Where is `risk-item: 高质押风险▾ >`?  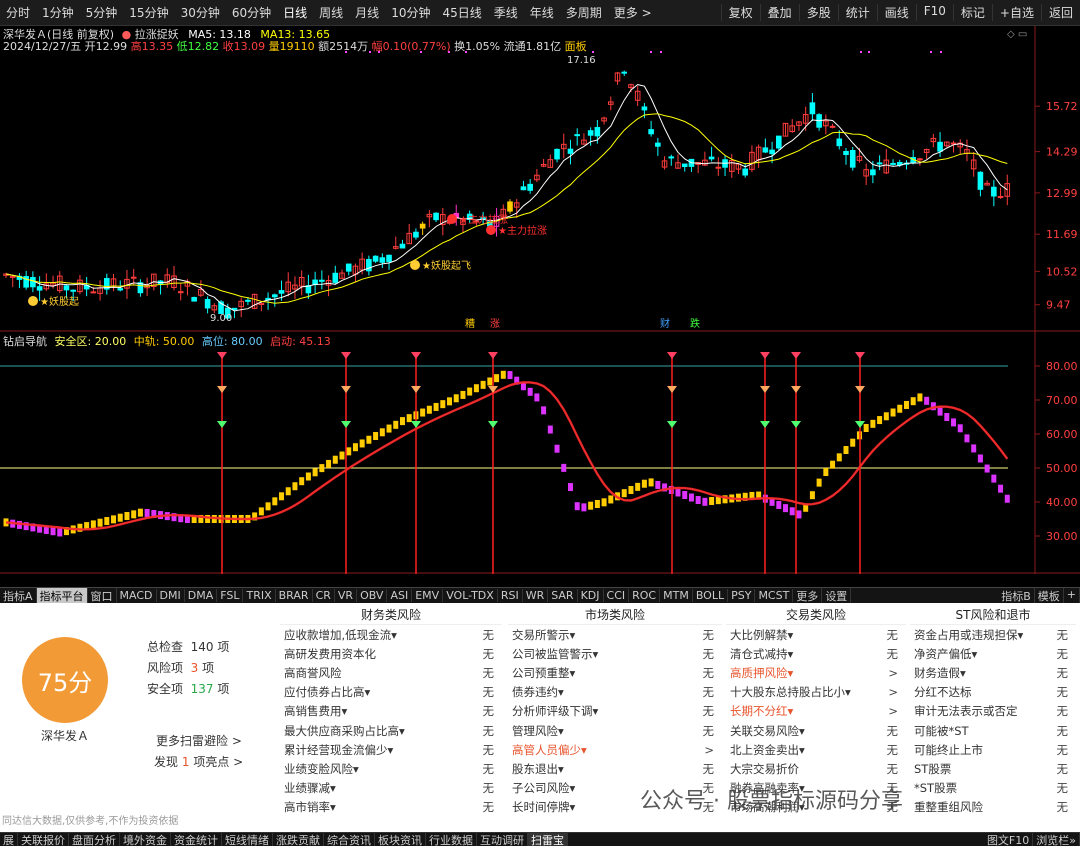 risk-item: 高质押风险▾ > is located at coordinates (816, 672).